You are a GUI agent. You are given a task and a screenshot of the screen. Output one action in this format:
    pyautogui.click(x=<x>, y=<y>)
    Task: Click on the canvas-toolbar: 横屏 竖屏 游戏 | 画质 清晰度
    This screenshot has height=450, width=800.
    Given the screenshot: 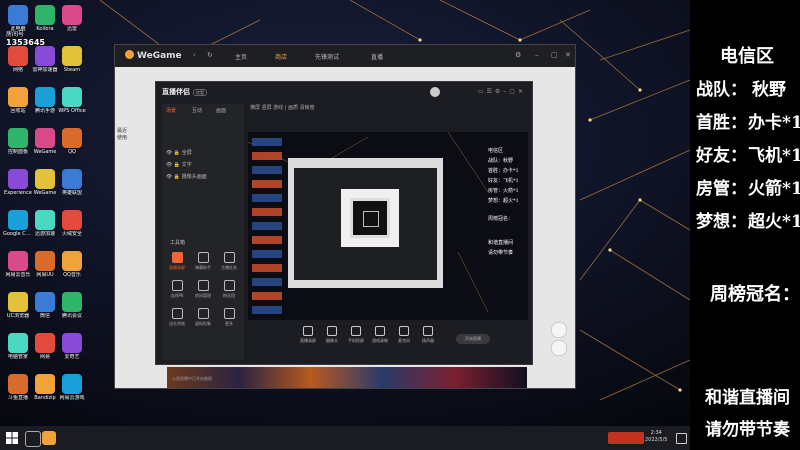 What is the action you would take?
    pyautogui.click(x=282, y=107)
    